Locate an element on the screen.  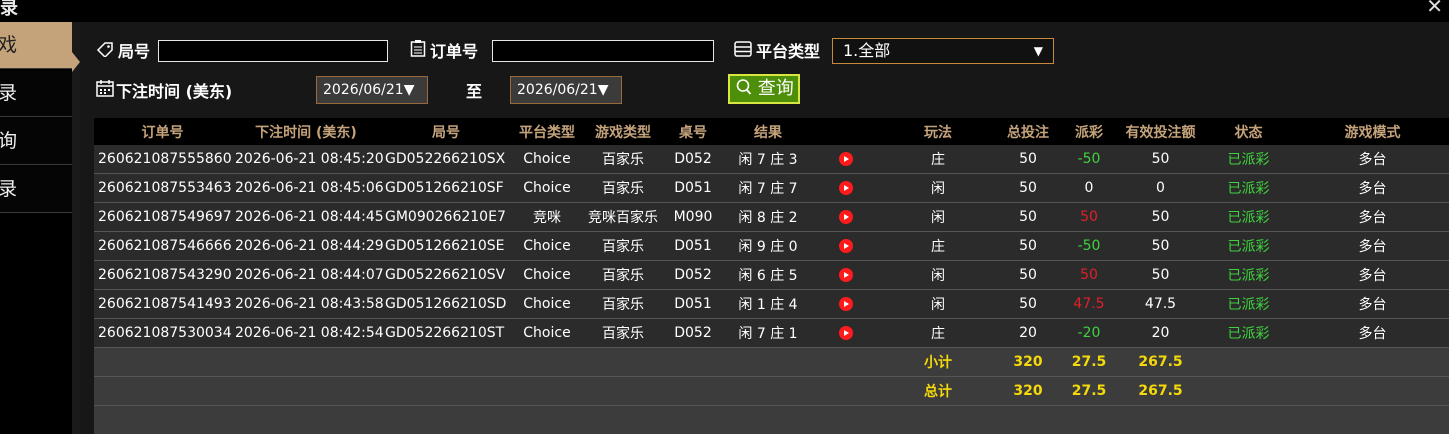
col-header-result: 结果 is located at coordinates (768, 131).